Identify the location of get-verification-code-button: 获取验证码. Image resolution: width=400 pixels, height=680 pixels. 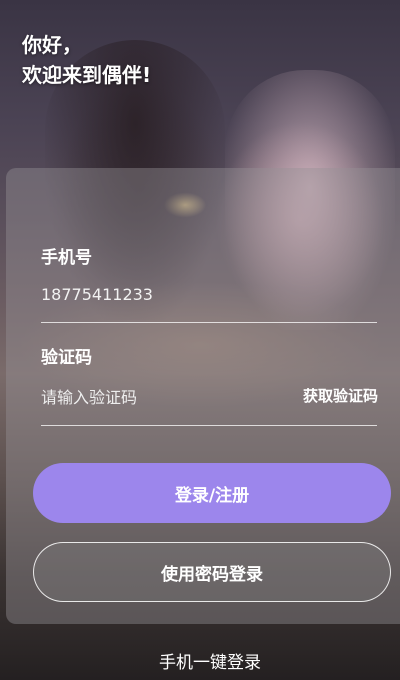
(340, 395).